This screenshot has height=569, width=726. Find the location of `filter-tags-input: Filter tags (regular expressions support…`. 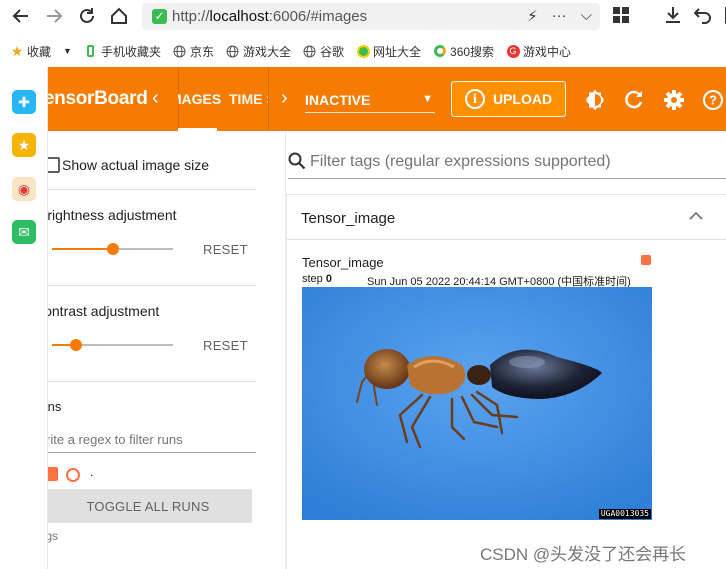

filter-tags-input: Filter tags (regular expressions support… is located at coordinates (507, 164).